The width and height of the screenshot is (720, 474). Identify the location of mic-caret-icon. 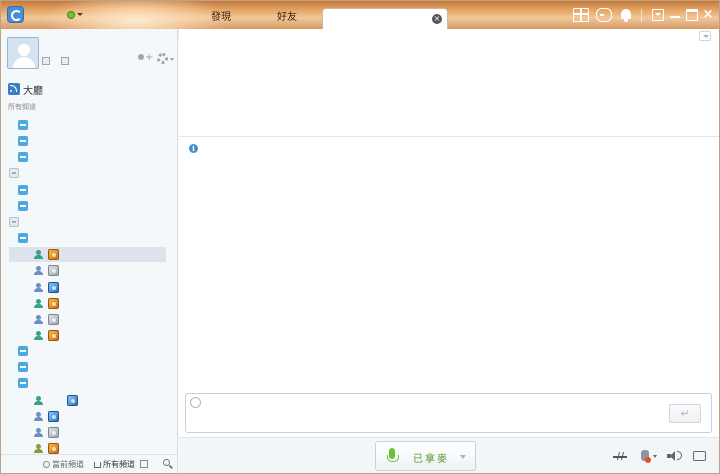
(655, 456).